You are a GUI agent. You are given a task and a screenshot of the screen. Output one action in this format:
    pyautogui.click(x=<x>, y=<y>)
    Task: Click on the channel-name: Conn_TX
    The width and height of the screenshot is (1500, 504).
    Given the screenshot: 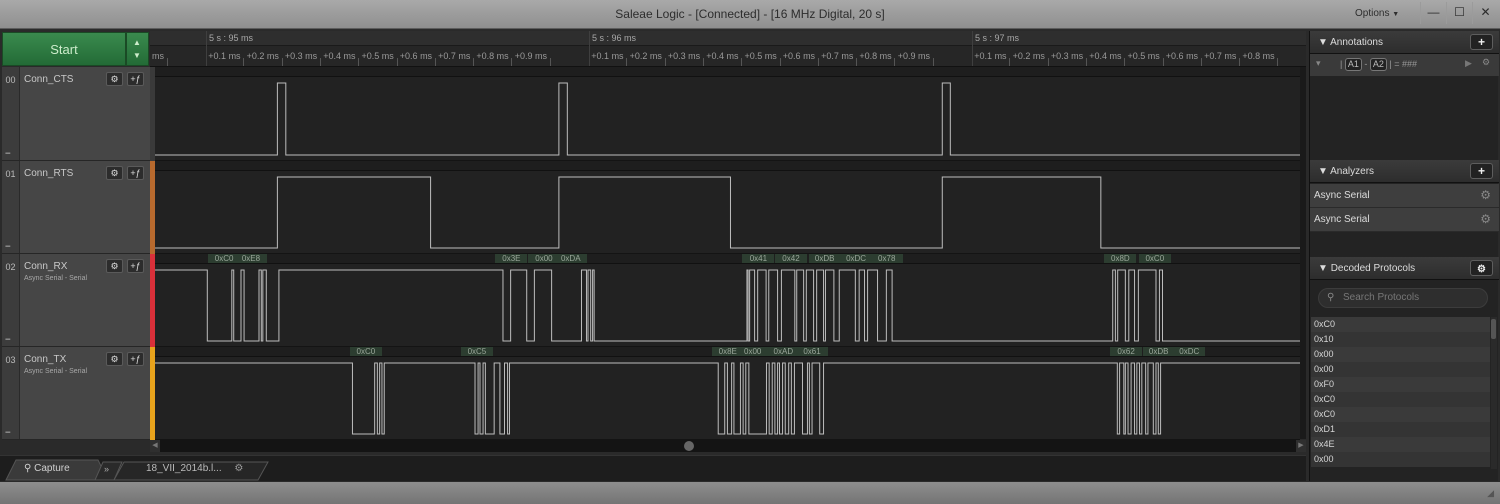 What is the action you would take?
    pyautogui.click(x=45, y=359)
    